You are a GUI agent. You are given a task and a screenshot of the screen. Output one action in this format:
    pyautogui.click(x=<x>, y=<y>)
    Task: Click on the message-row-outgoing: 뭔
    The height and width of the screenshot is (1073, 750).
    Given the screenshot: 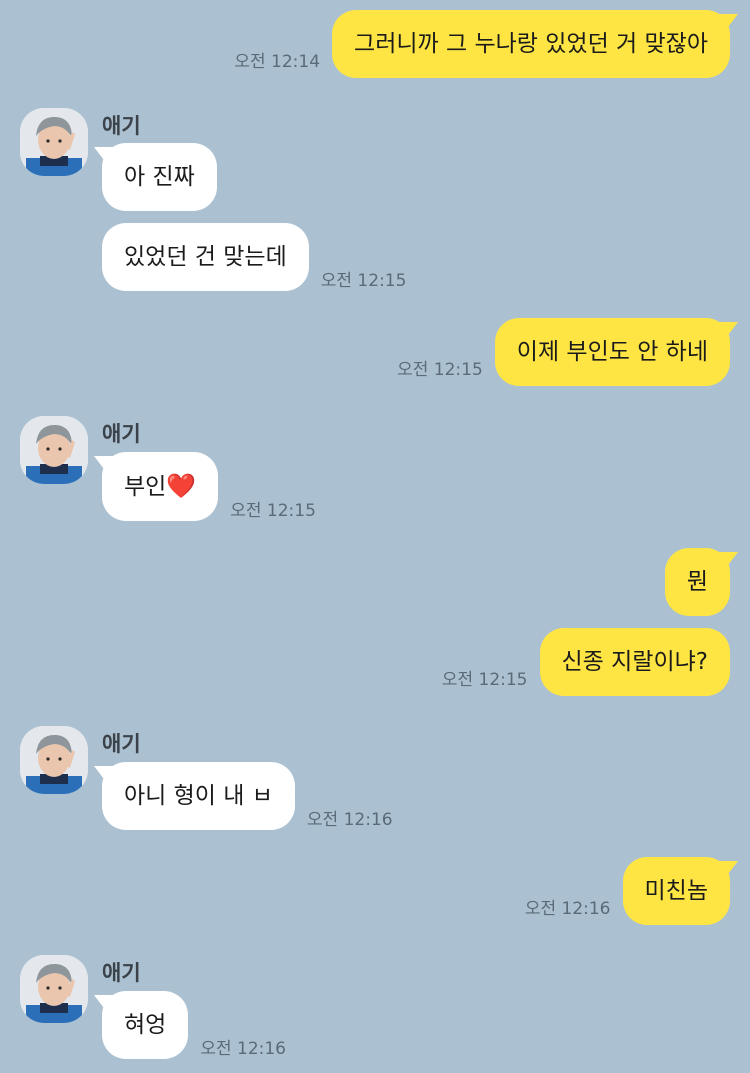 What is the action you would take?
    pyautogui.click(x=697, y=582)
    